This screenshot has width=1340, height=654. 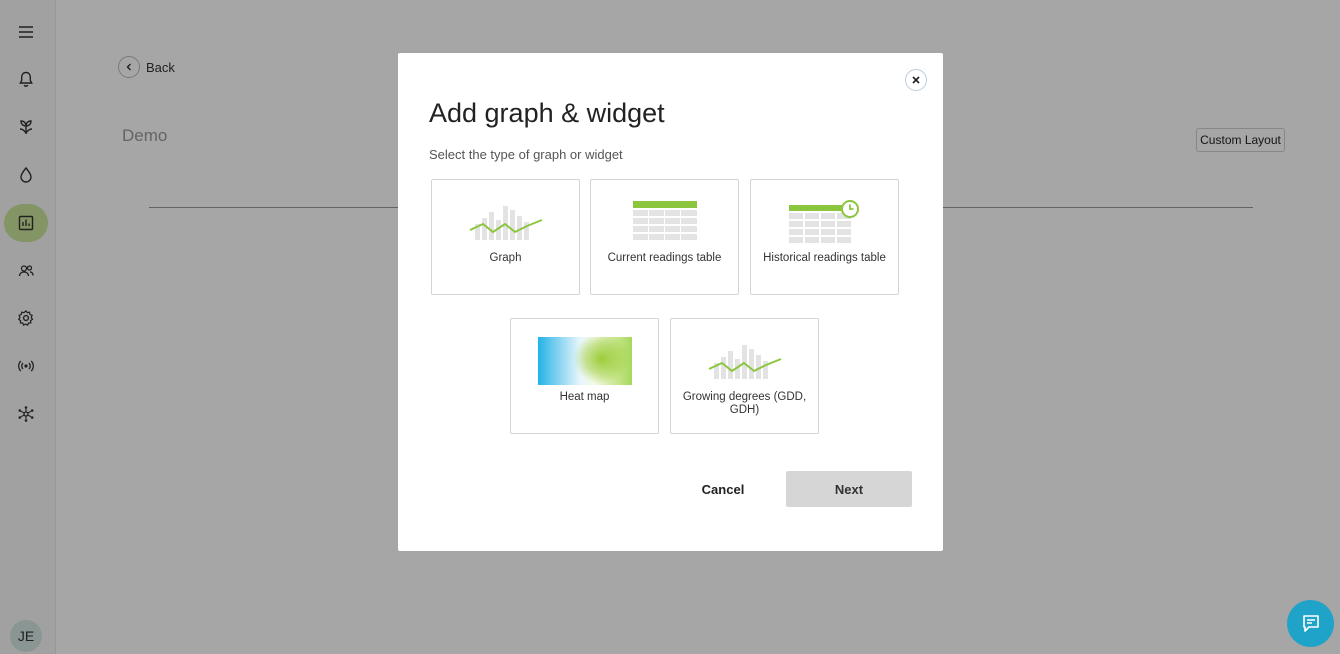 What do you see at coordinates (664, 258) in the screenshot?
I see `option-label: Current readings table` at bounding box center [664, 258].